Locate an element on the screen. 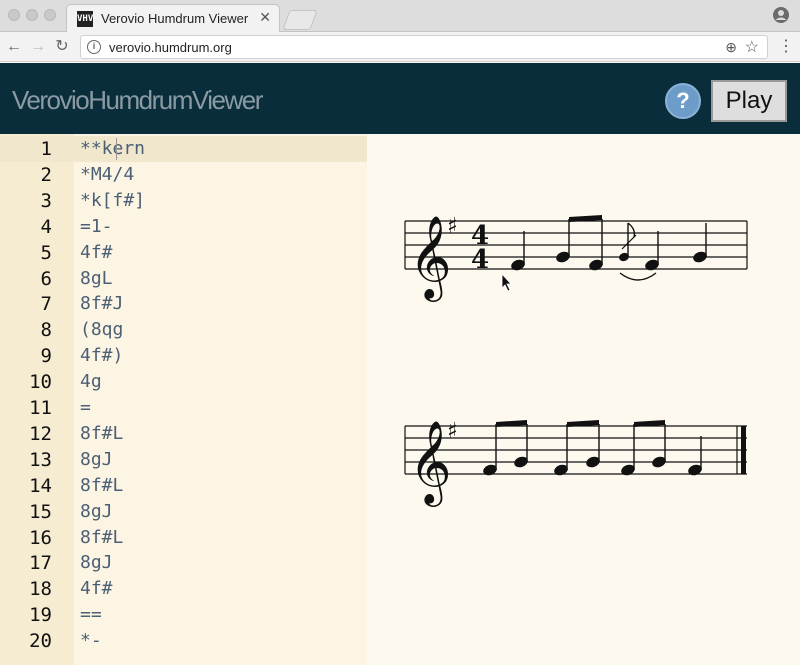  new-tab-button is located at coordinates (300, 20).